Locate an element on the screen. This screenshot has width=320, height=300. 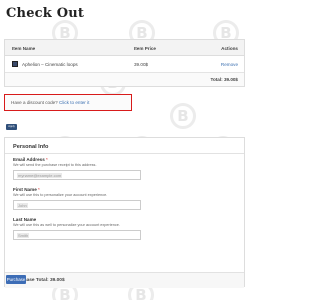
product-thumbnail is located at coordinates (15, 64).